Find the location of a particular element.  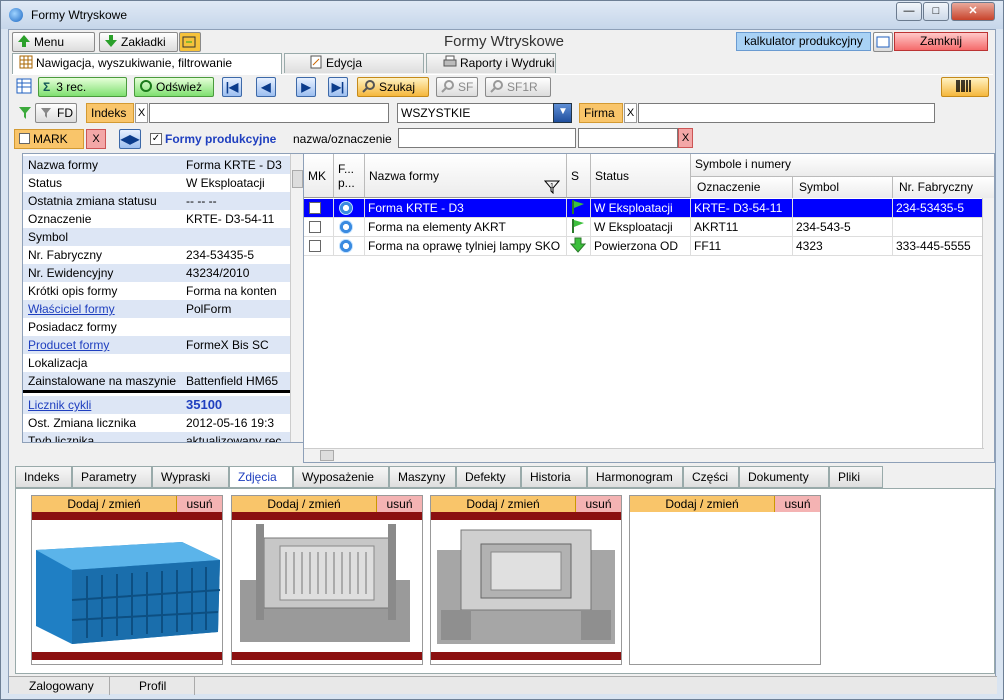

barcode-button is located at coordinates (965, 87).